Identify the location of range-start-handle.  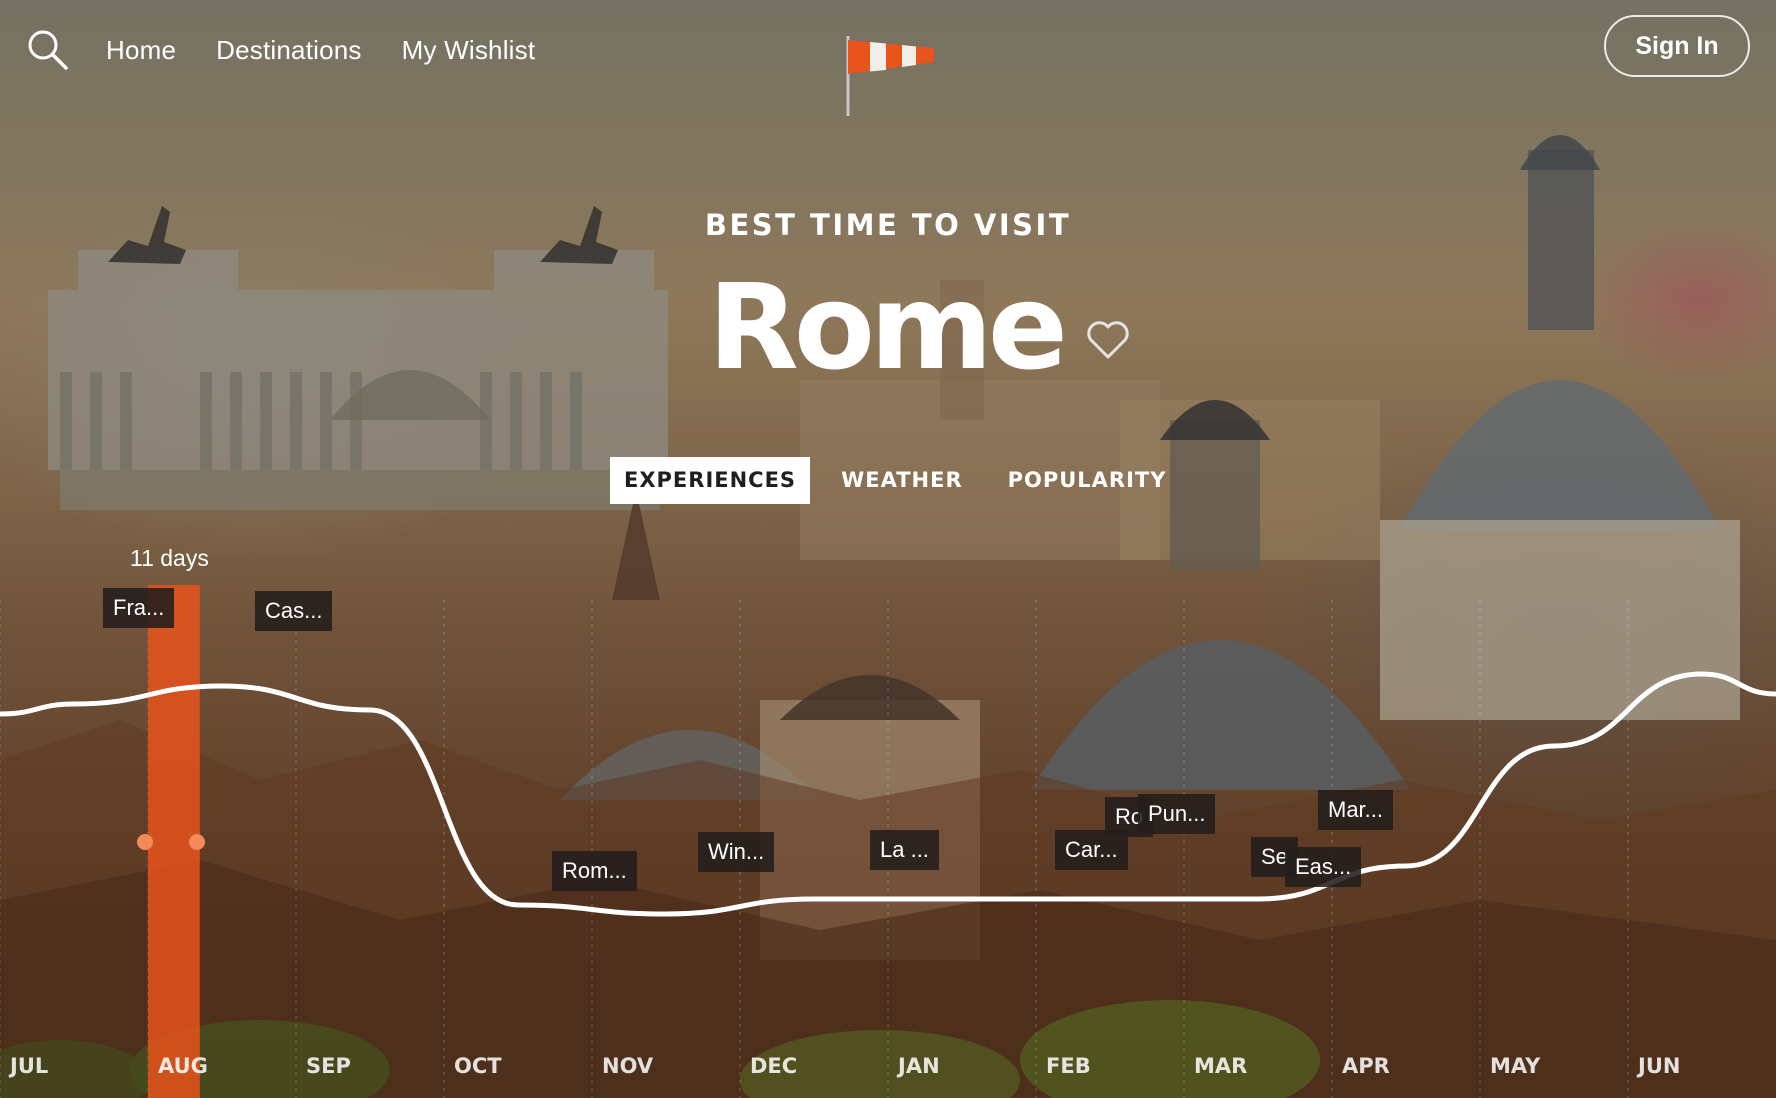
(145, 842).